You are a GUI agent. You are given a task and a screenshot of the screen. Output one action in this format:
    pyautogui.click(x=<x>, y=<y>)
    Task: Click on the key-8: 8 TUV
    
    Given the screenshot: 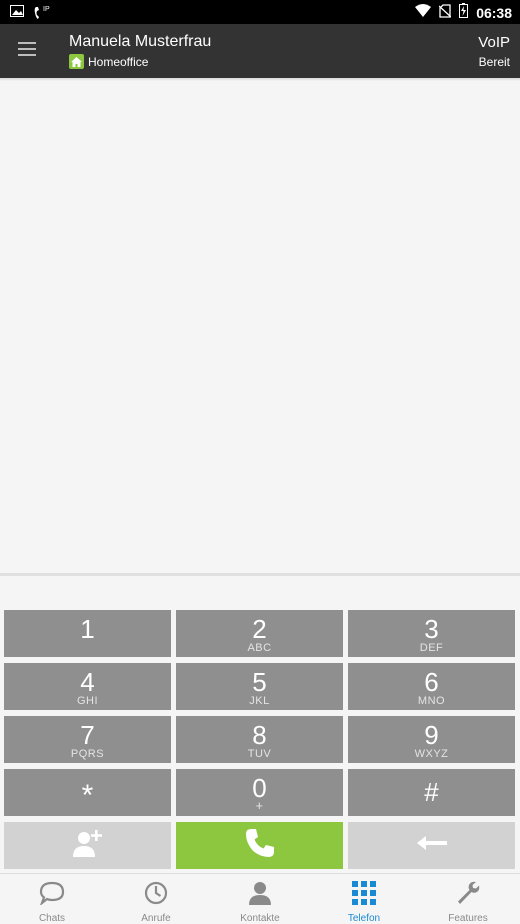 What is the action you would take?
    pyautogui.click(x=259, y=739)
    